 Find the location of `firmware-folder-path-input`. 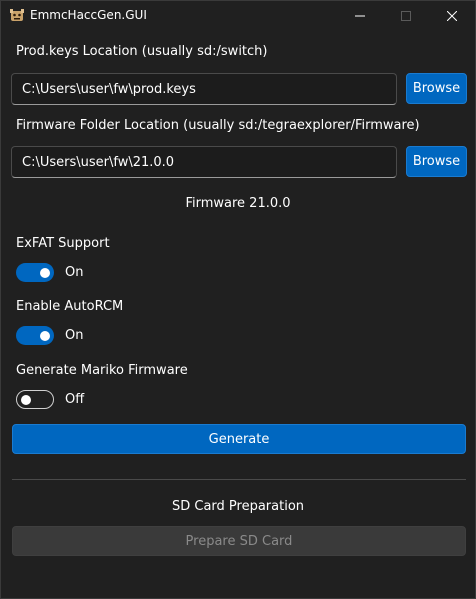

firmware-folder-path-input is located at coordinates (204, 162).